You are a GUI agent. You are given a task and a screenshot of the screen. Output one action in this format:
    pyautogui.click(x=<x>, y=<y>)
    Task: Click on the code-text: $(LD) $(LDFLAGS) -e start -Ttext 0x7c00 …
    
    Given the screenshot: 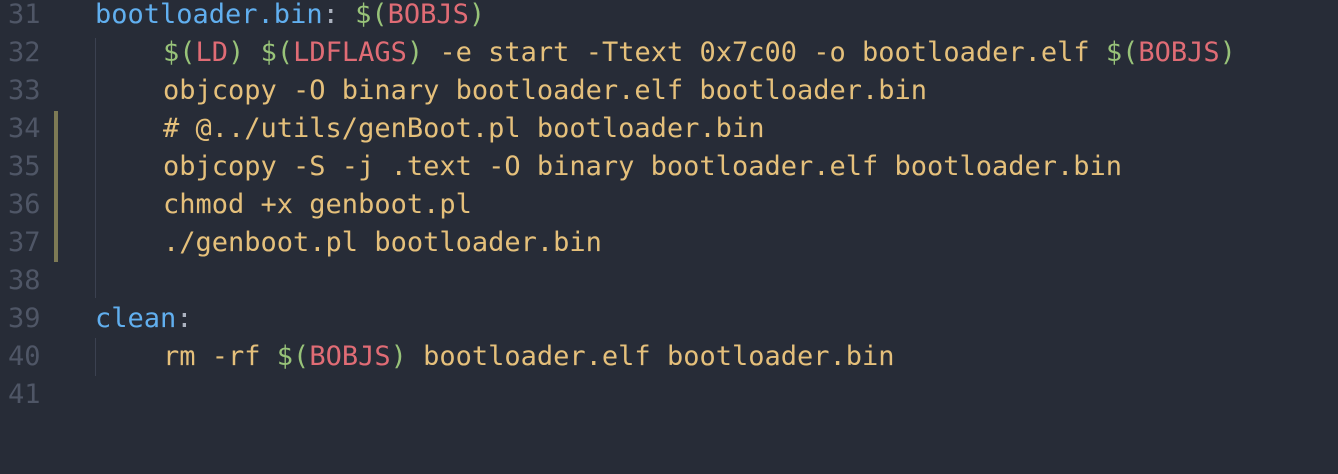 What is the action you would take?
    pyautogui.click(x=665, y=53)
    